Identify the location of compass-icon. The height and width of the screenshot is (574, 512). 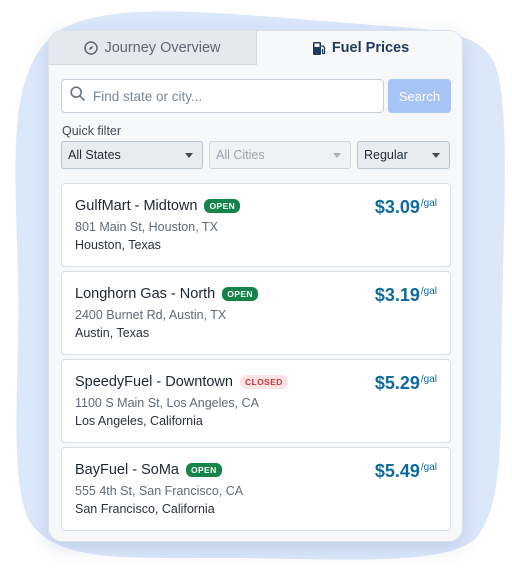
(91, 47).